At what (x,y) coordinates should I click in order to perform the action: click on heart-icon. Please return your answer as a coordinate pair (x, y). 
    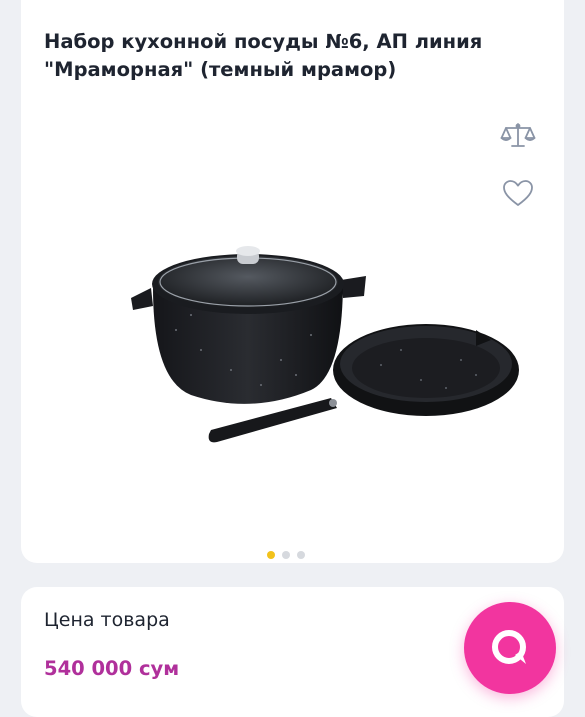
    Looking at the image, I should click on (518, 193).